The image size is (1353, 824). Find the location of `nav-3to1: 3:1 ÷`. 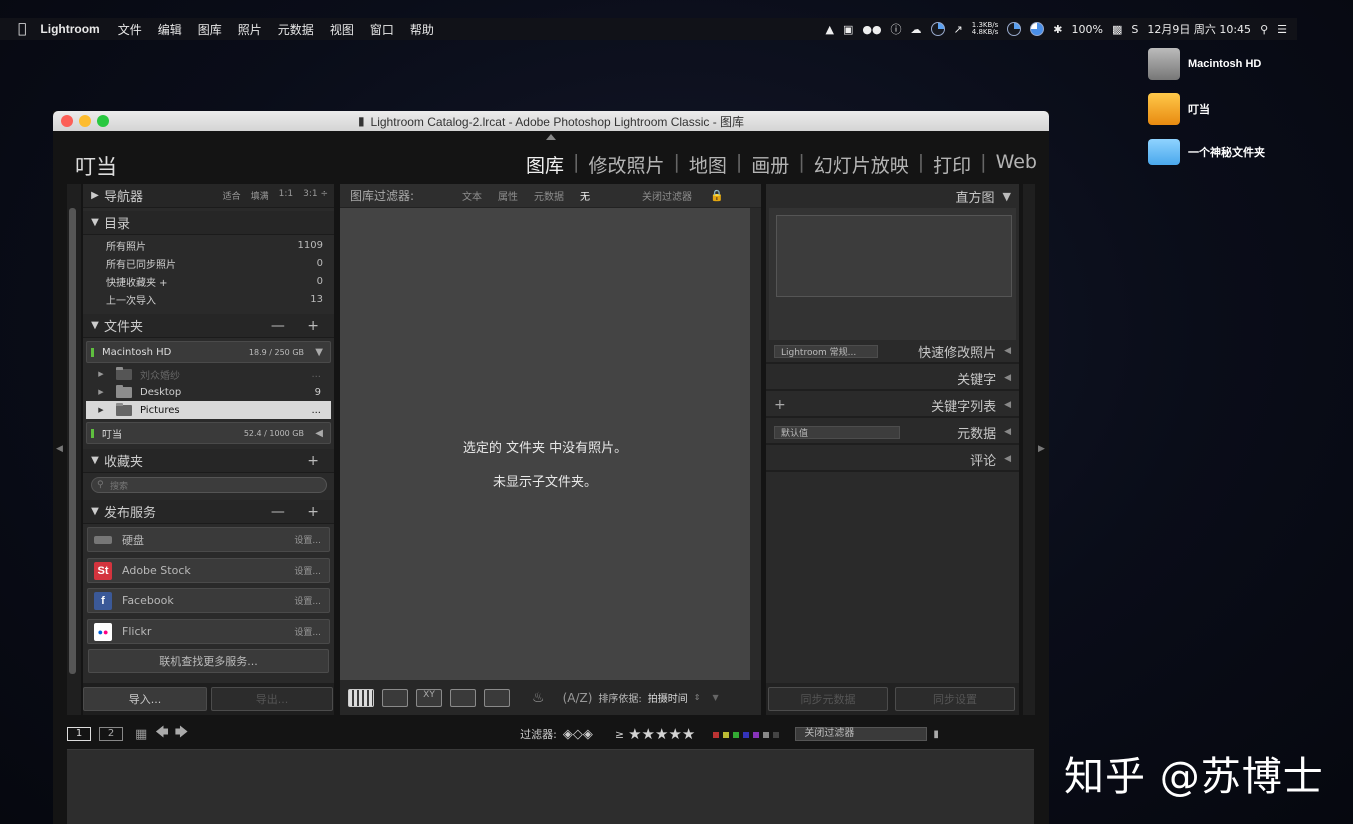

nav-3to1: 3:1 ÷ is located at coordinates (315, 195).